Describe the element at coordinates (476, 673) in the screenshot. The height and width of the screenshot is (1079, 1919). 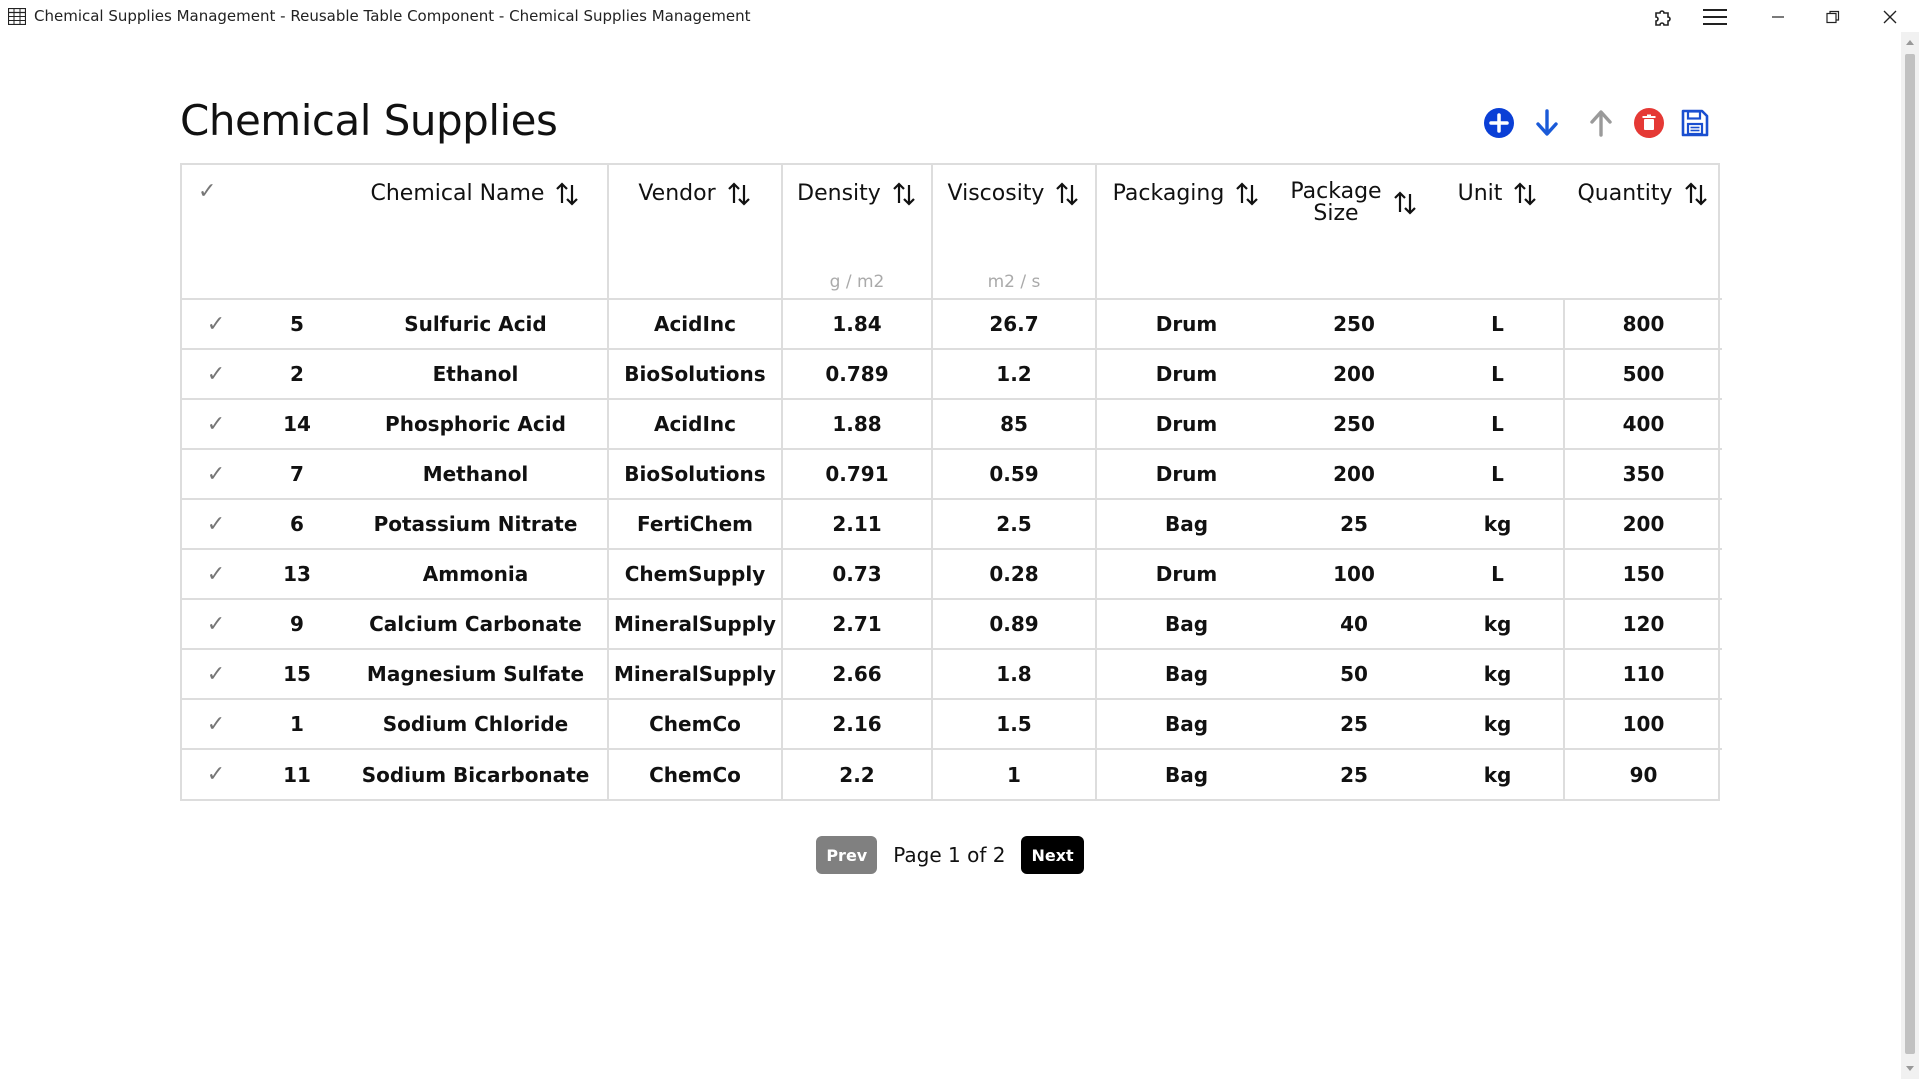
I see `cell-chemical-name: Magnesium Sulfate` at that location.